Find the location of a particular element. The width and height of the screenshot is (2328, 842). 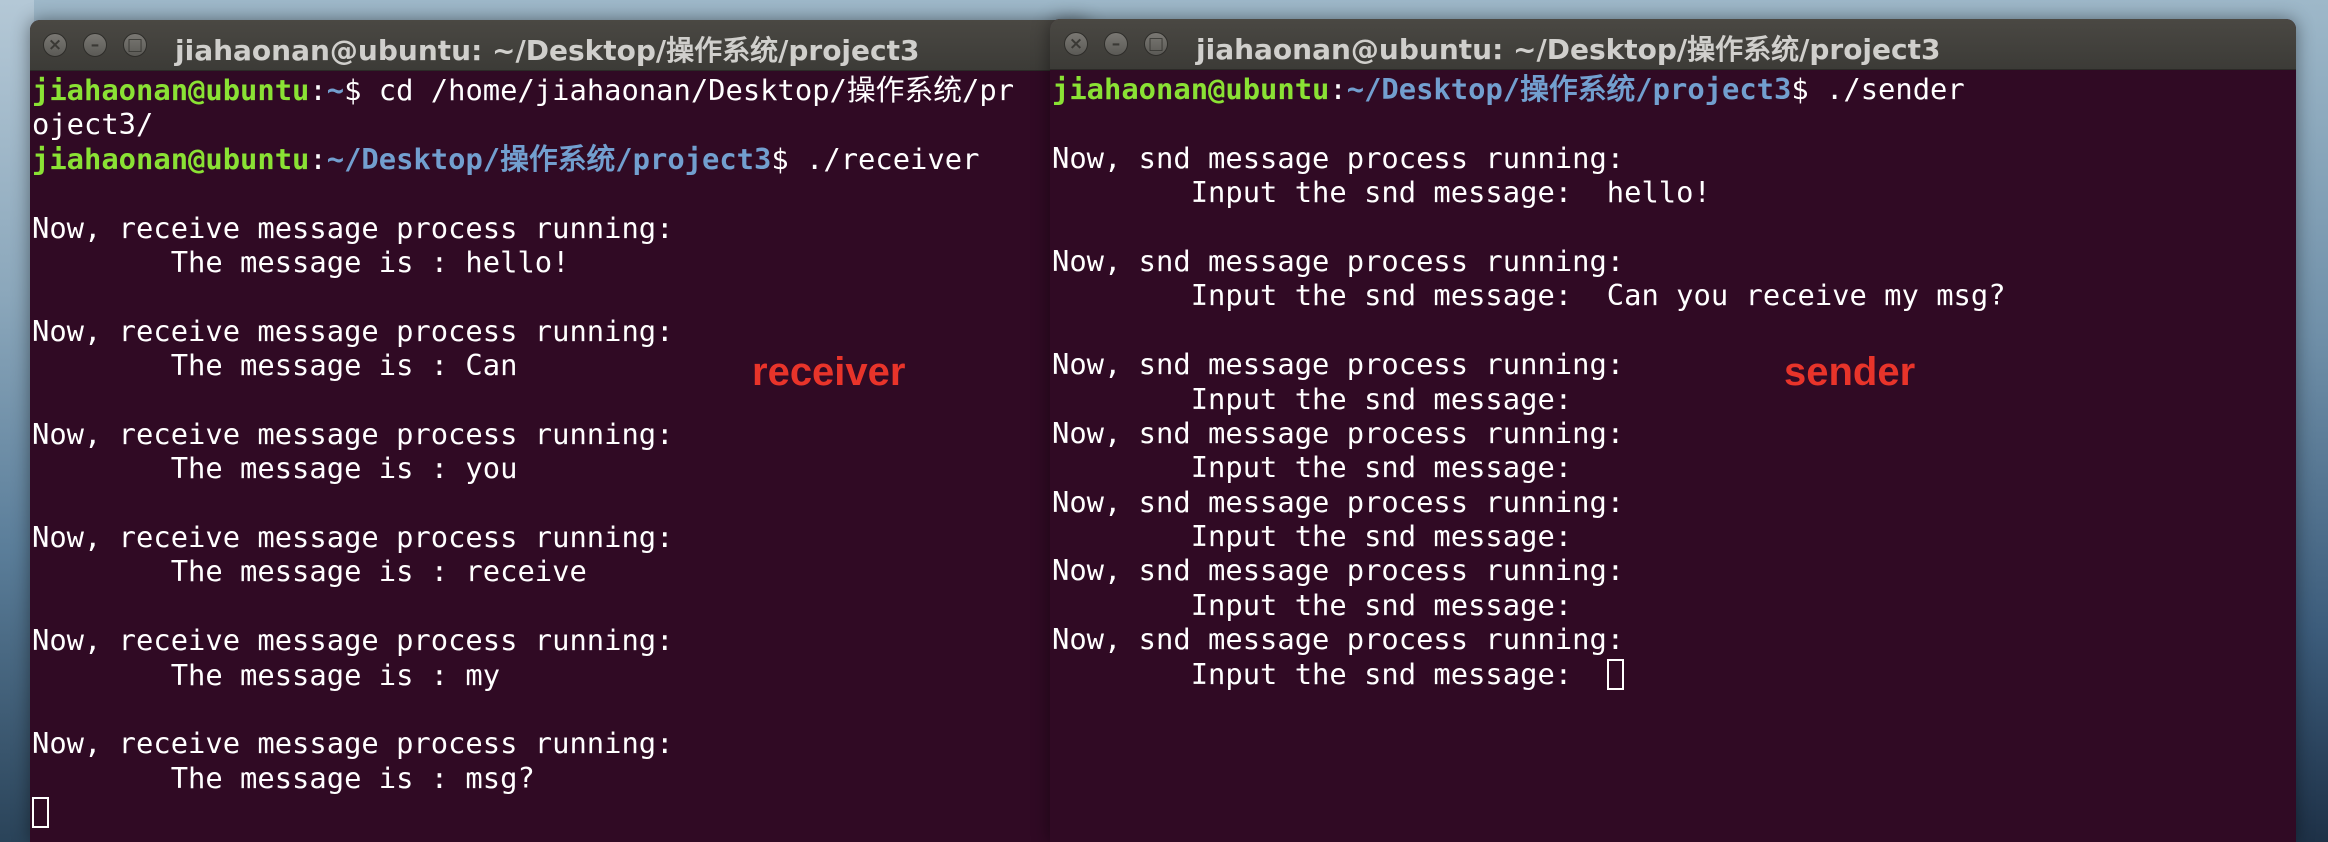

output-line: The message is : my is located at coordinates (523, 675).